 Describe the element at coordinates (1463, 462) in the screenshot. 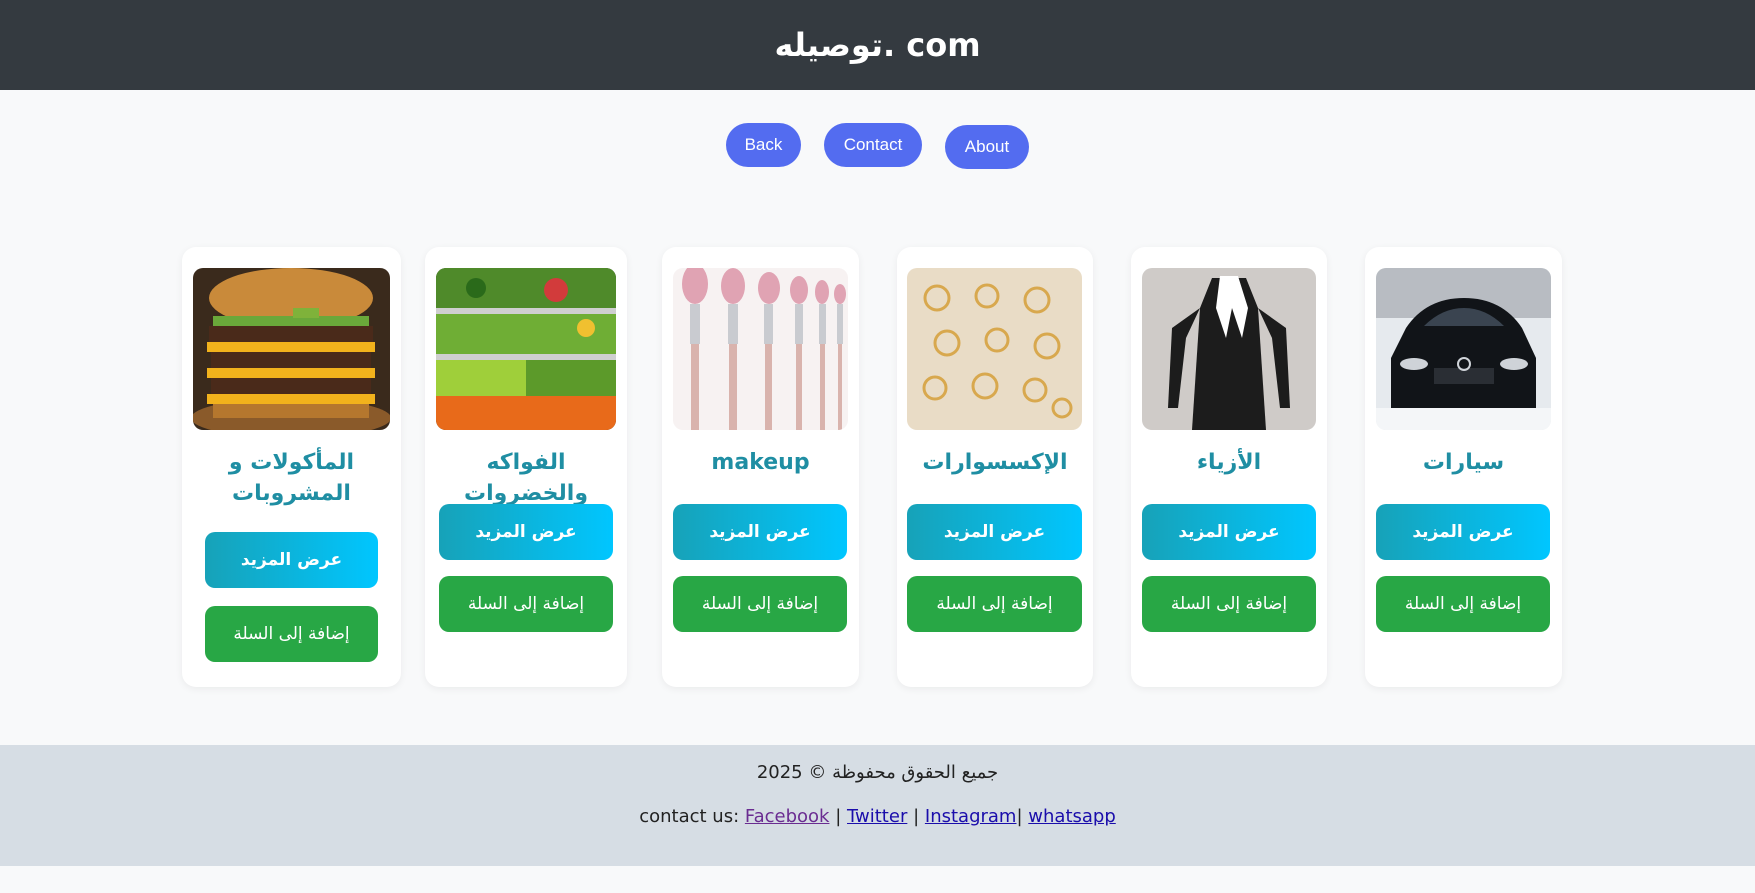

I see `card-title: سيارات` at that location.